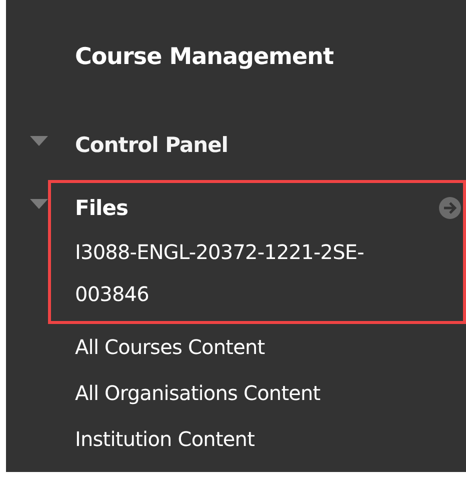 This screenshot has height=477, width=466. What do you see at coordinates (151, 145) in the screenshot?
I see `section-title: Control Panel` at bounding box center [151, 145].